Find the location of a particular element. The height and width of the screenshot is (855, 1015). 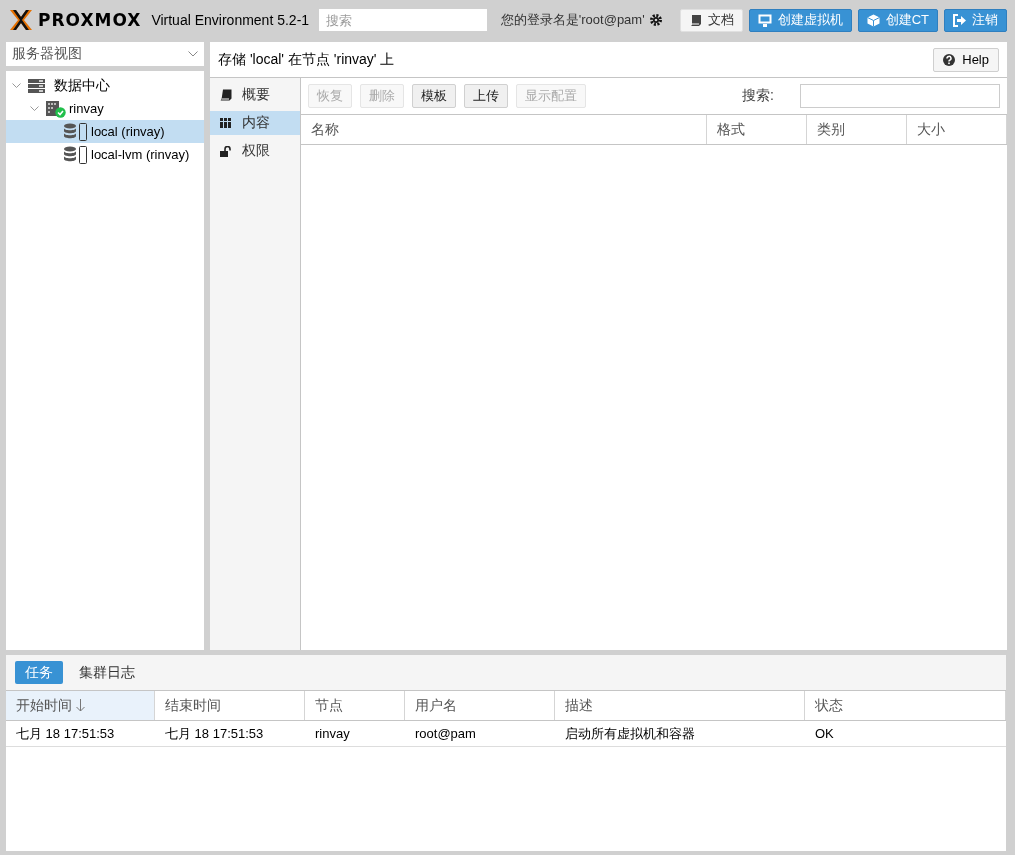

tree-label: rinvay is located at coordinates (86, 108).